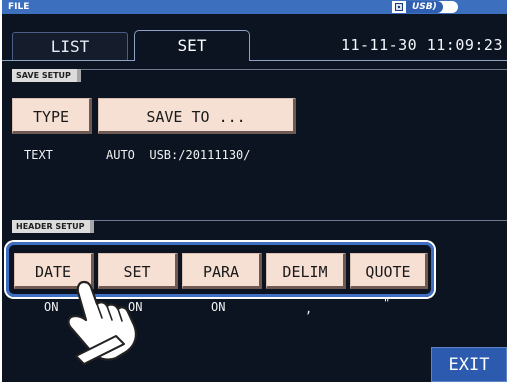 This screenshot has width=507, height=382. What do you see at coordinates (52, 116) in the screenshot?
I see `type-button: TYPE` at bounding box center [52, 116].